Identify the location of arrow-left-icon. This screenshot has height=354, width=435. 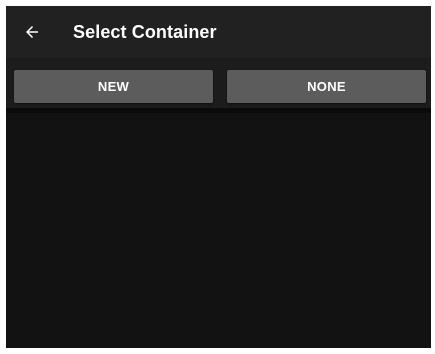
(32, 32).